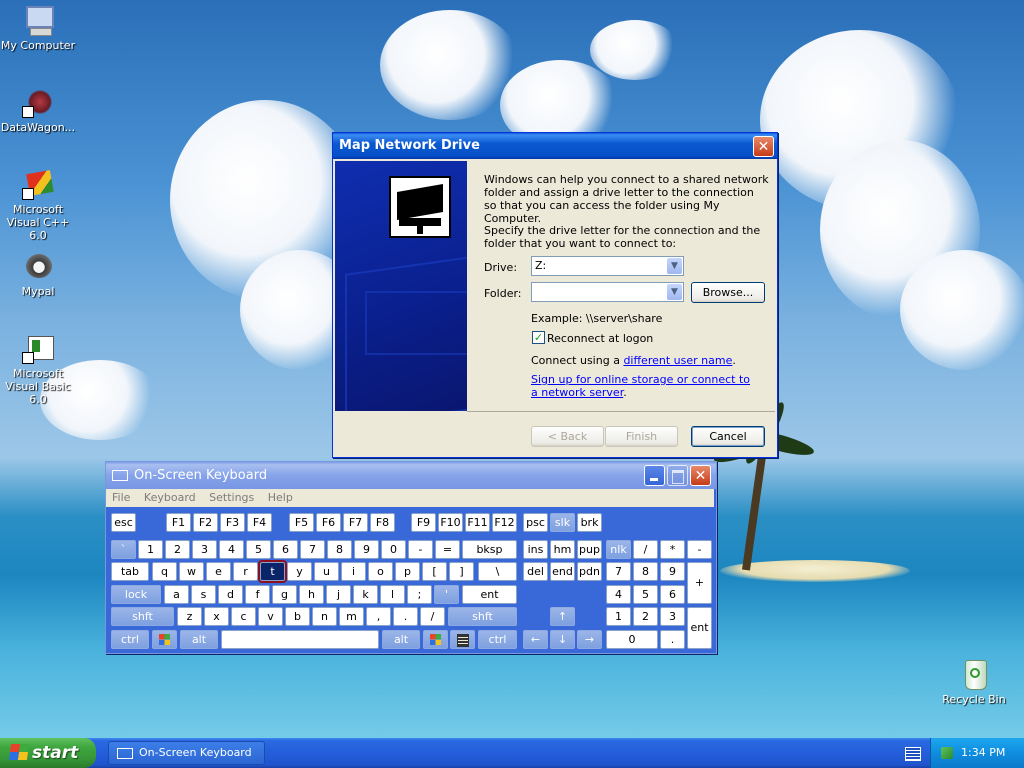  I want to click on key-f5: F5, so click(301, 522).